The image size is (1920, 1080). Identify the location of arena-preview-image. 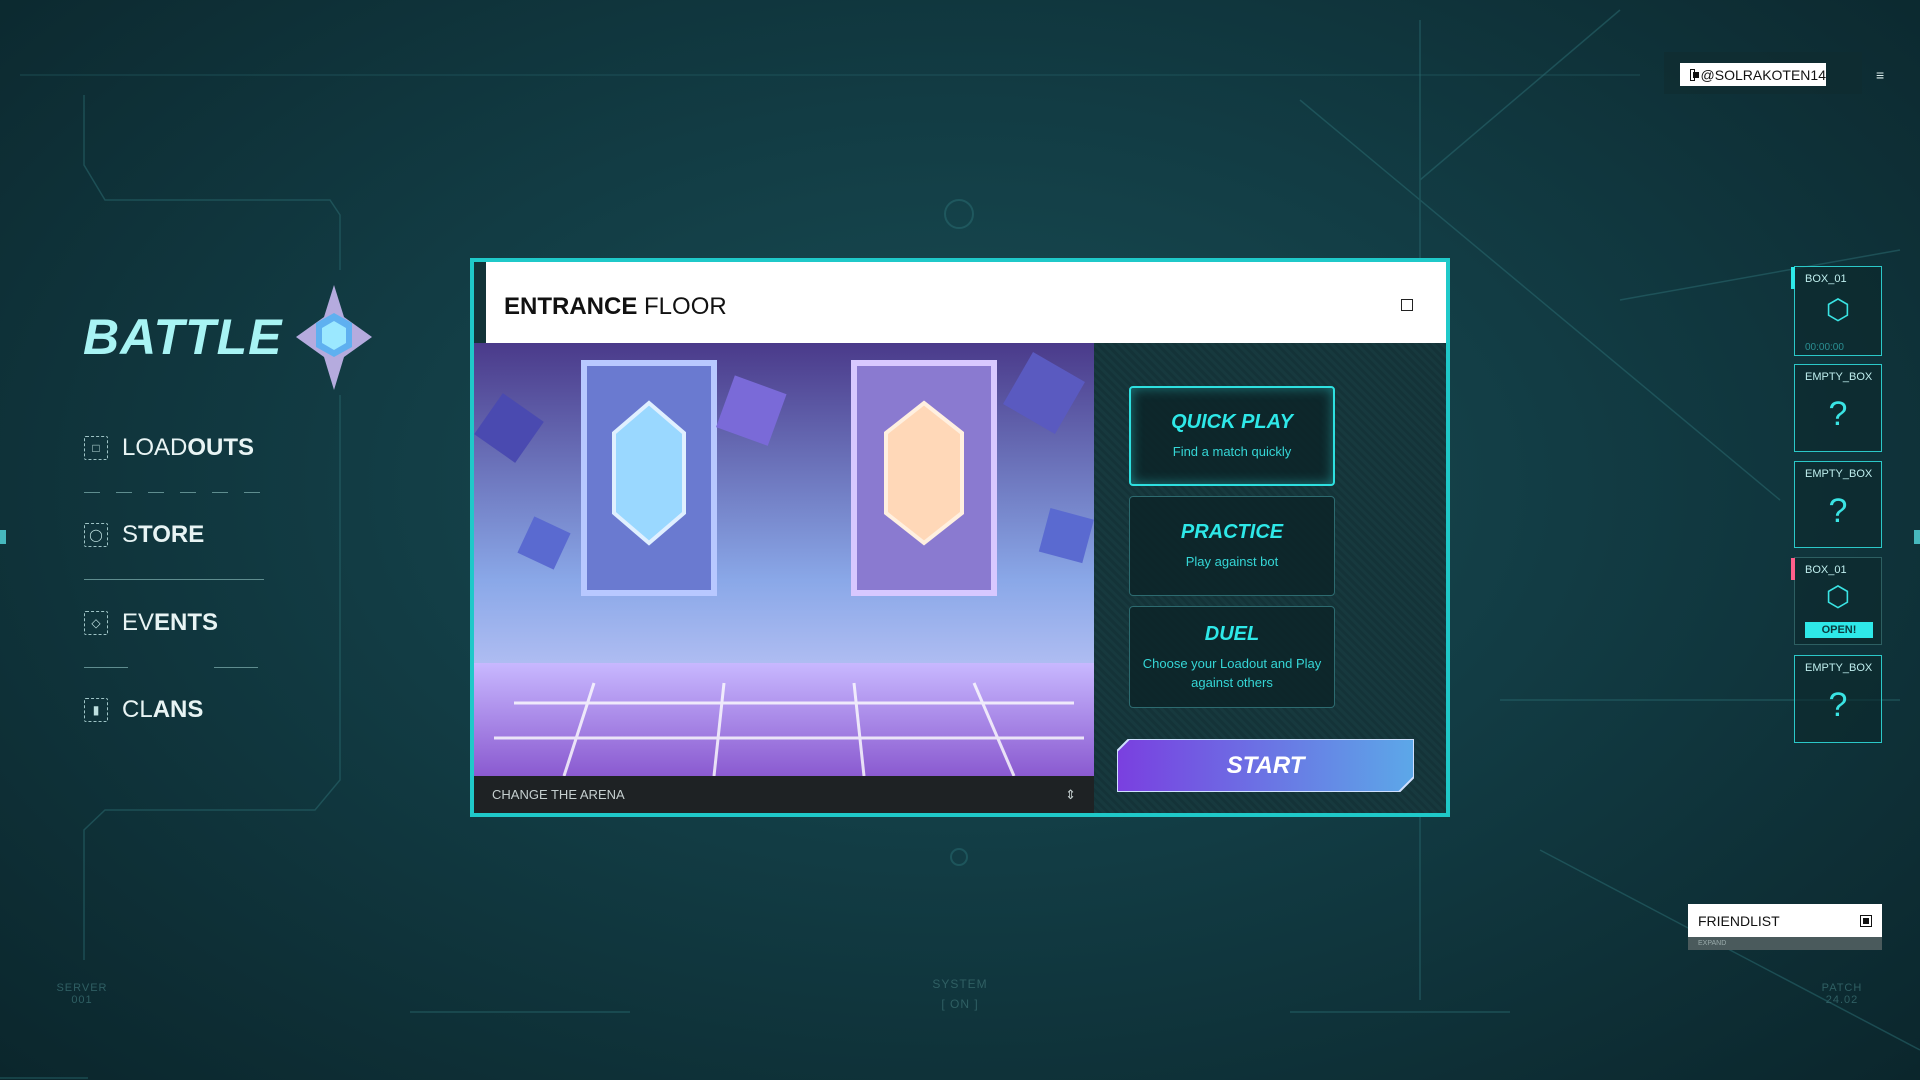
(784, 559).